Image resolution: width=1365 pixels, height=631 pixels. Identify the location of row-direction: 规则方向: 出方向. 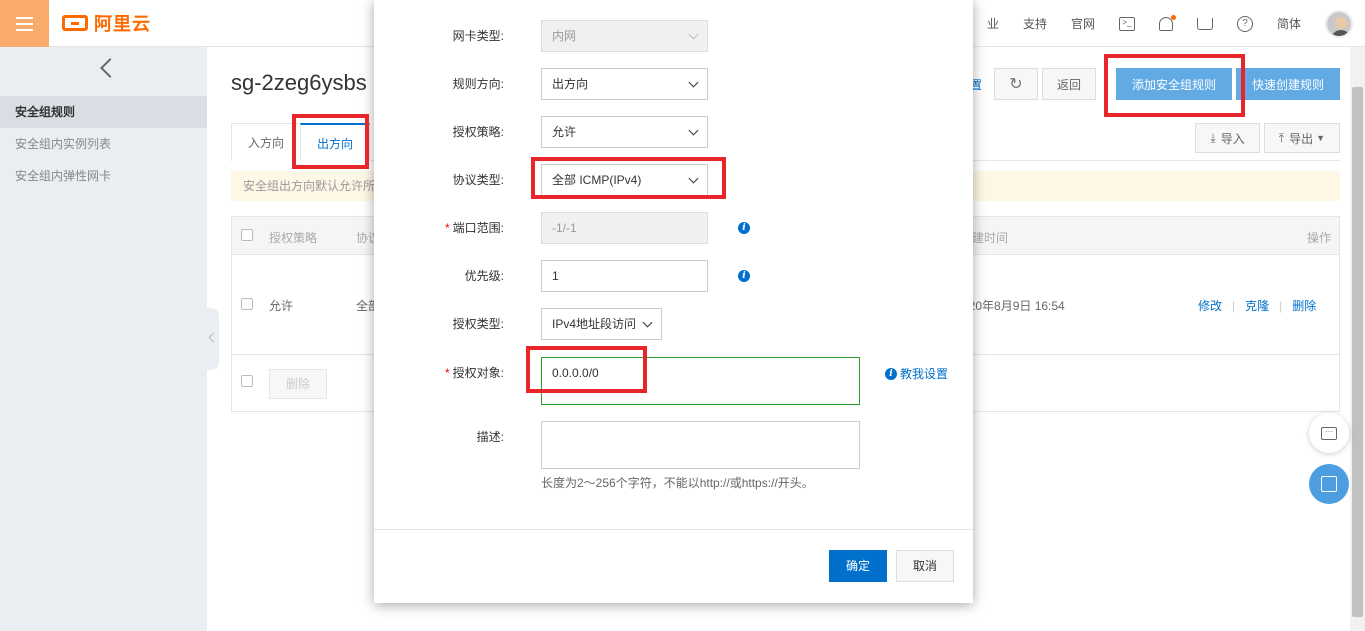
(673, 84).